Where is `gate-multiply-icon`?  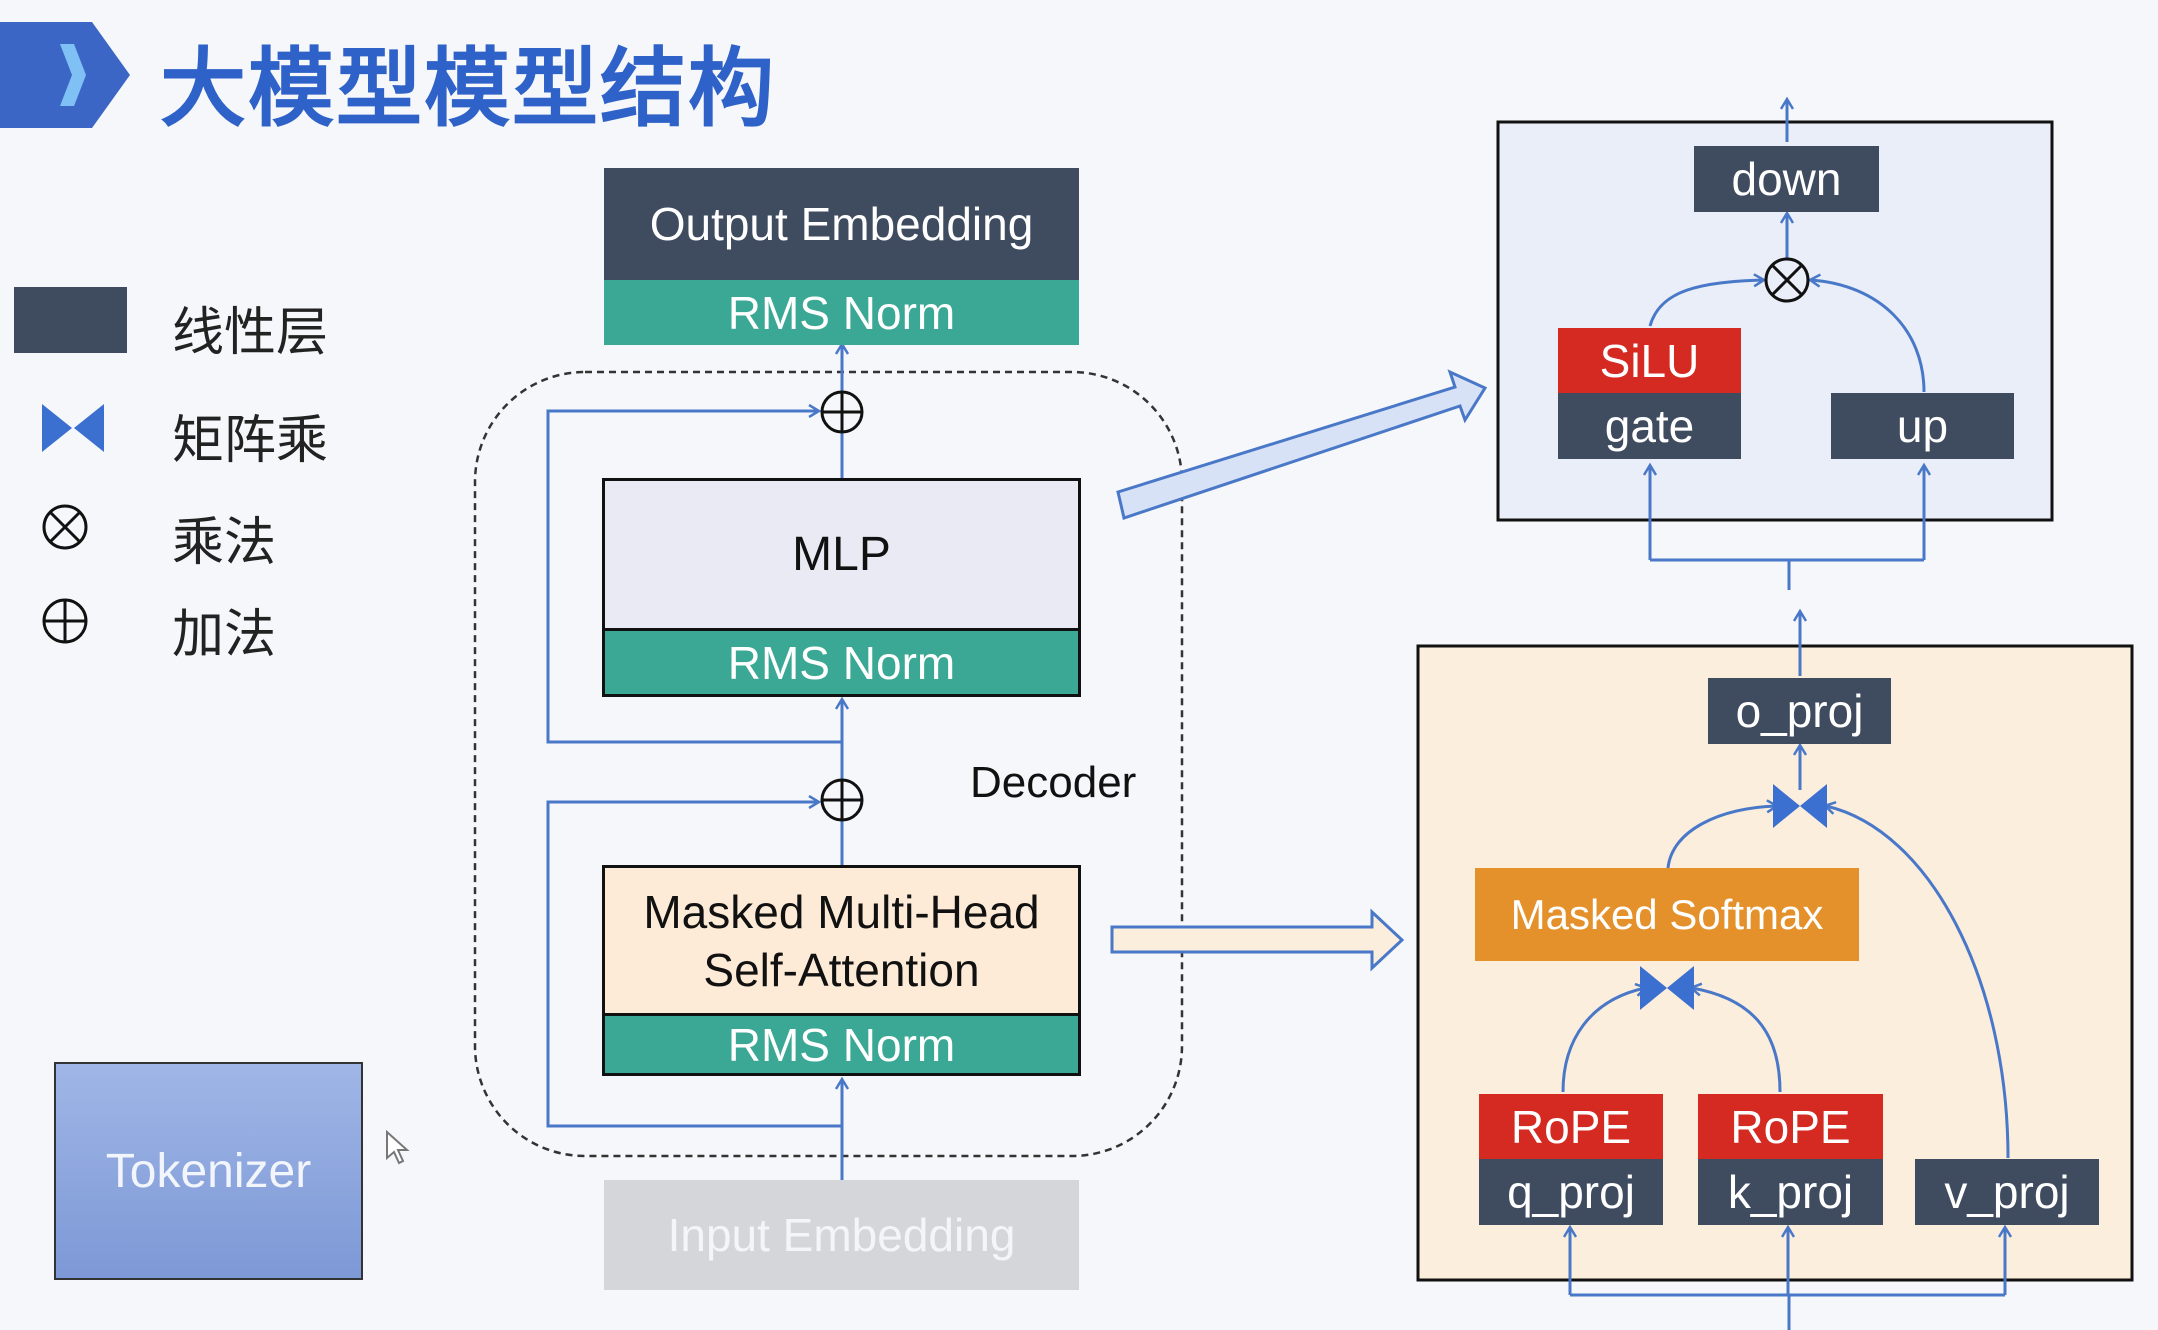 gate-multiply-icon is located at coordinates (1787, 280).